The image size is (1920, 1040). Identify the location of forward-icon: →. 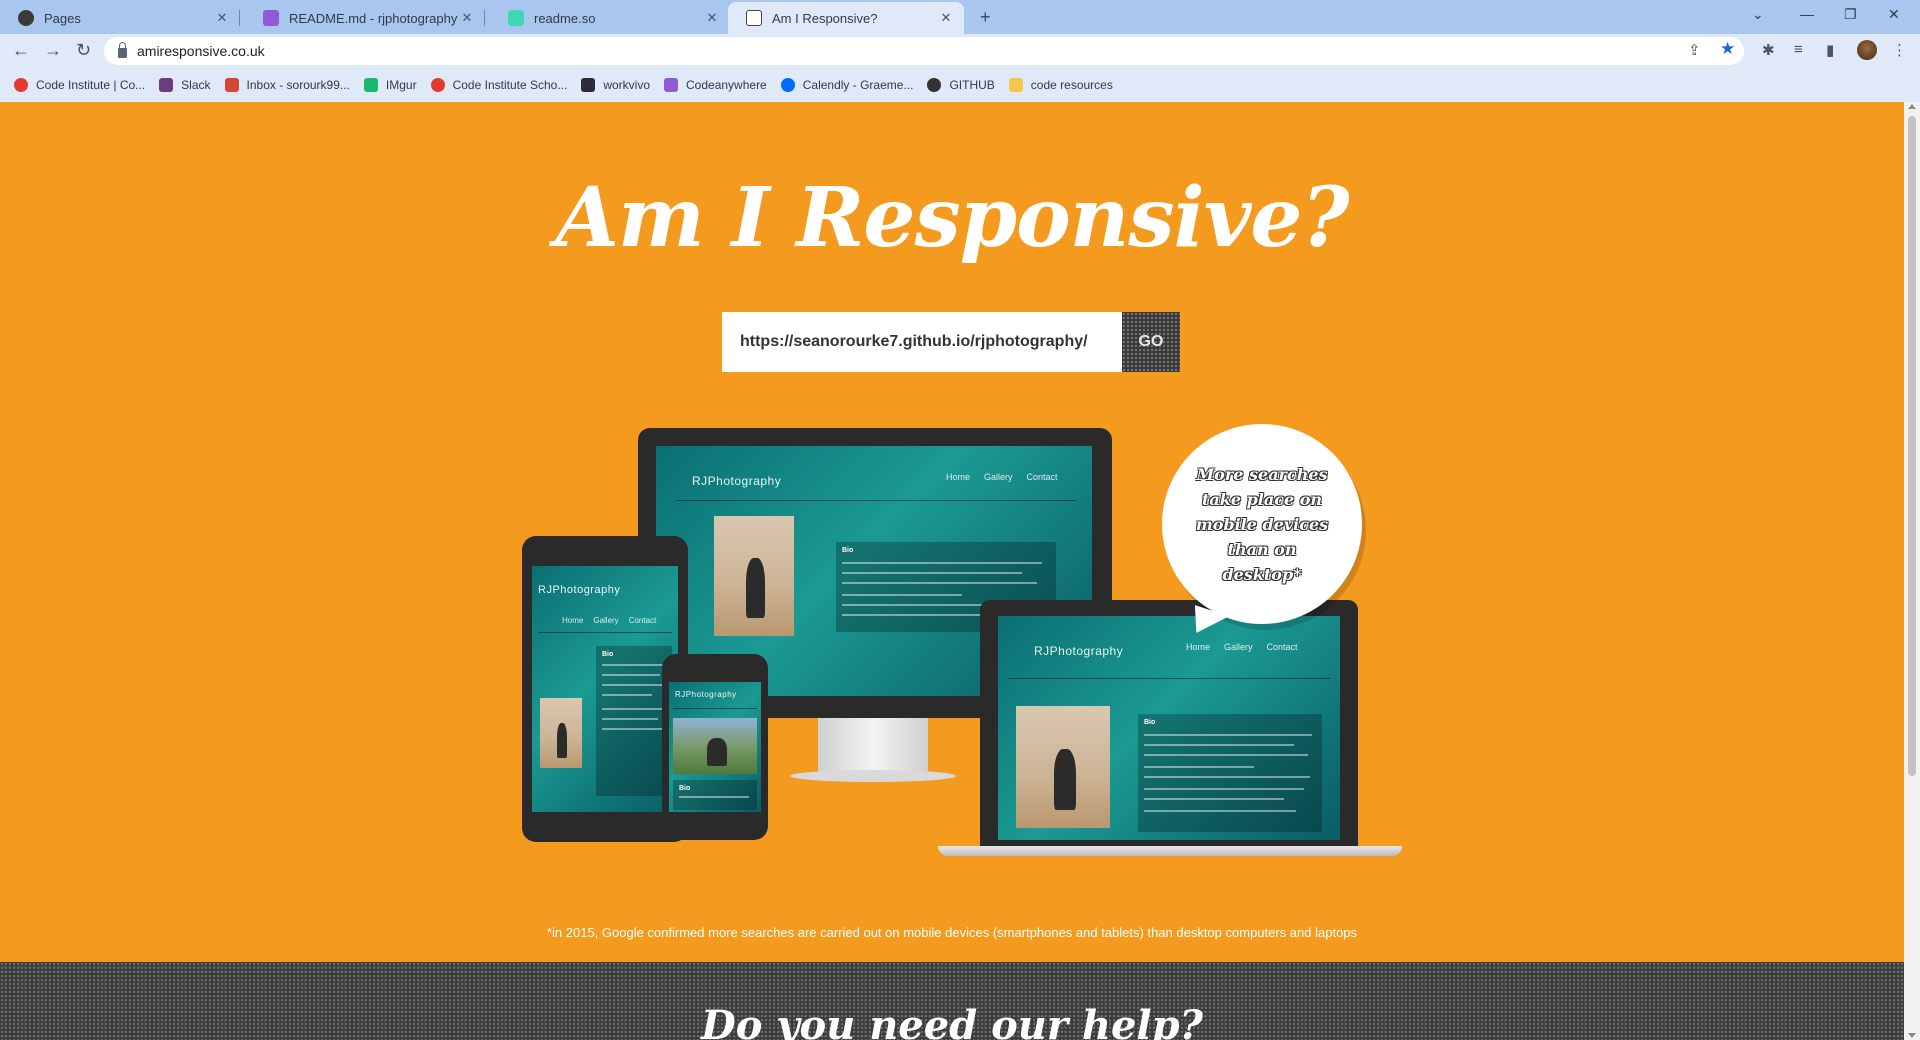
(53, 50).